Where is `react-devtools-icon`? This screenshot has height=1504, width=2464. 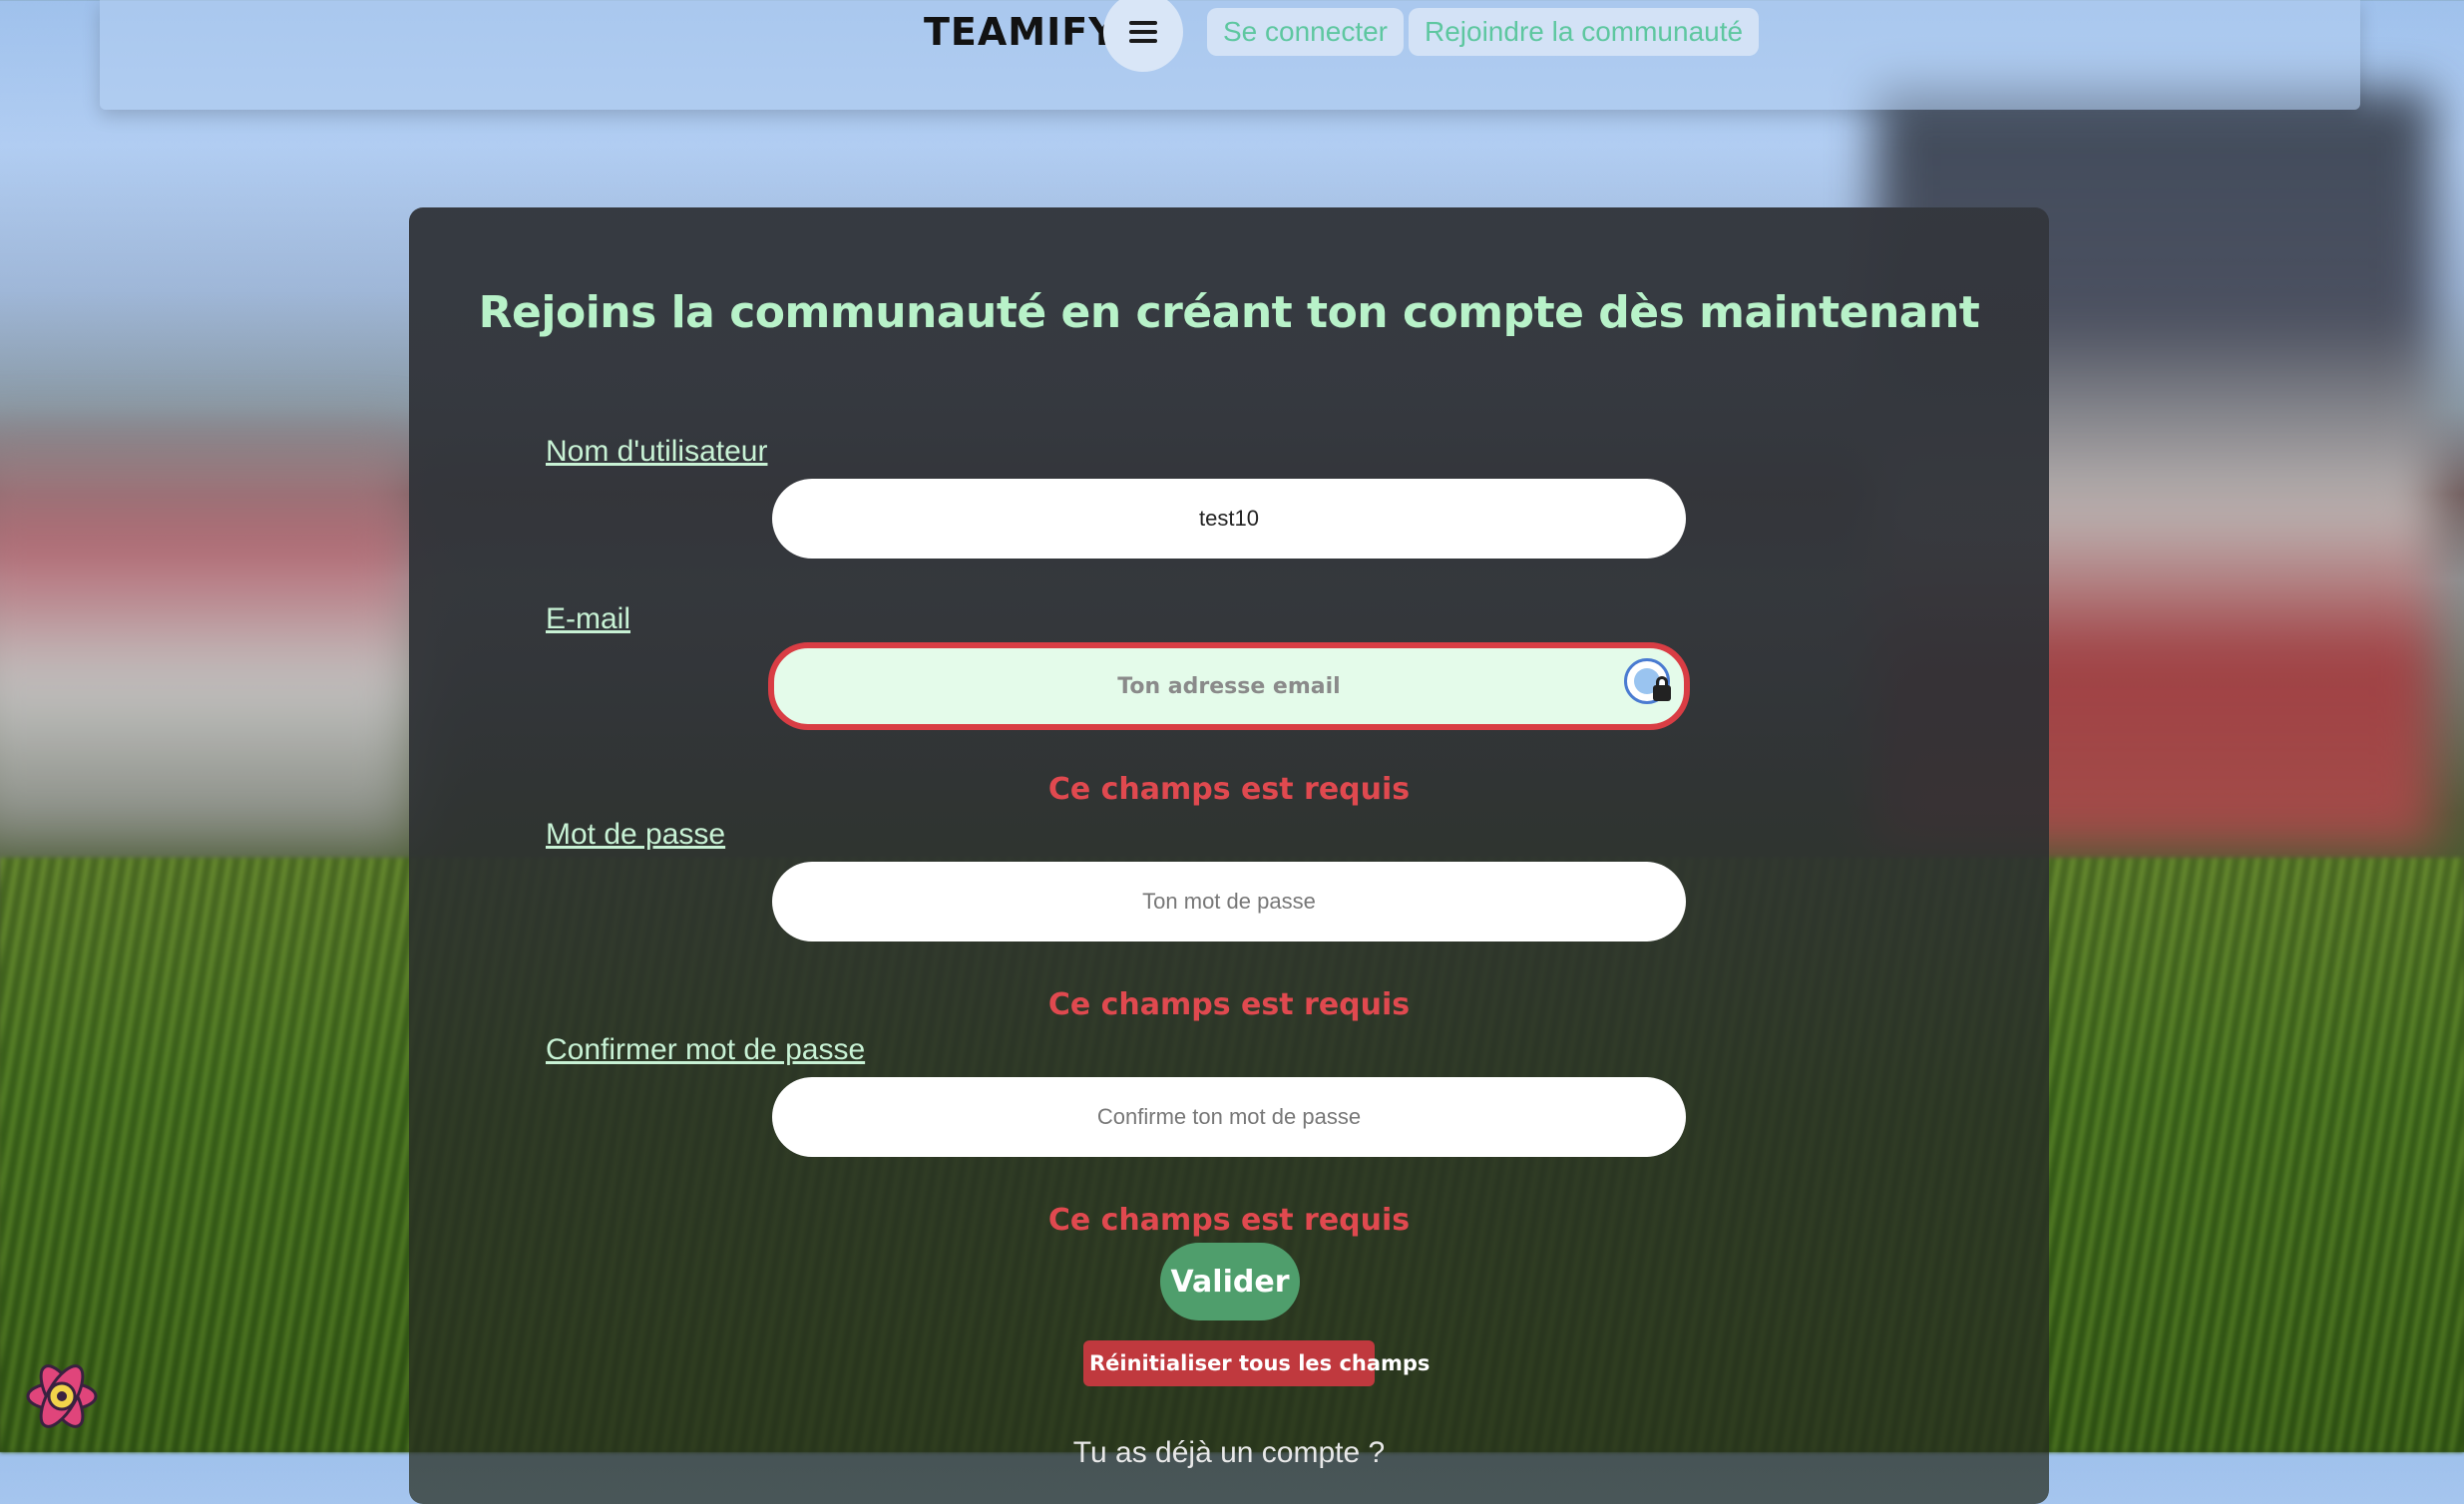
react-devtools-icon is located at coordinates (62, 1396).